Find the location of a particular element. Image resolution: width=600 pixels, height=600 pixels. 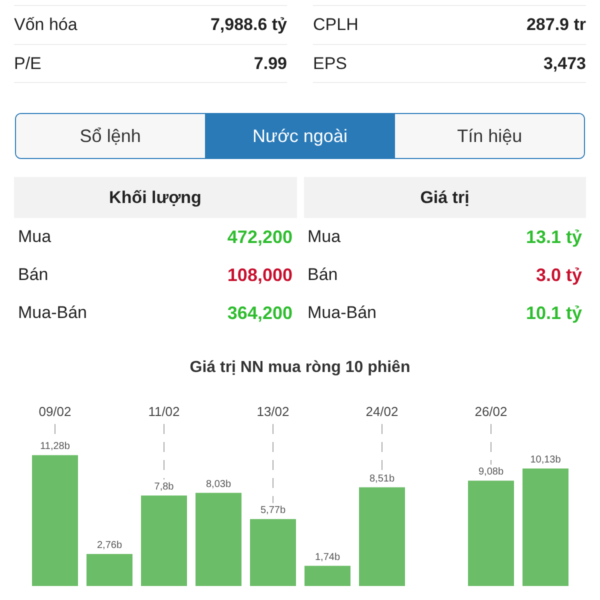

date-label: 13/02 is located at coordinates (273, 411).